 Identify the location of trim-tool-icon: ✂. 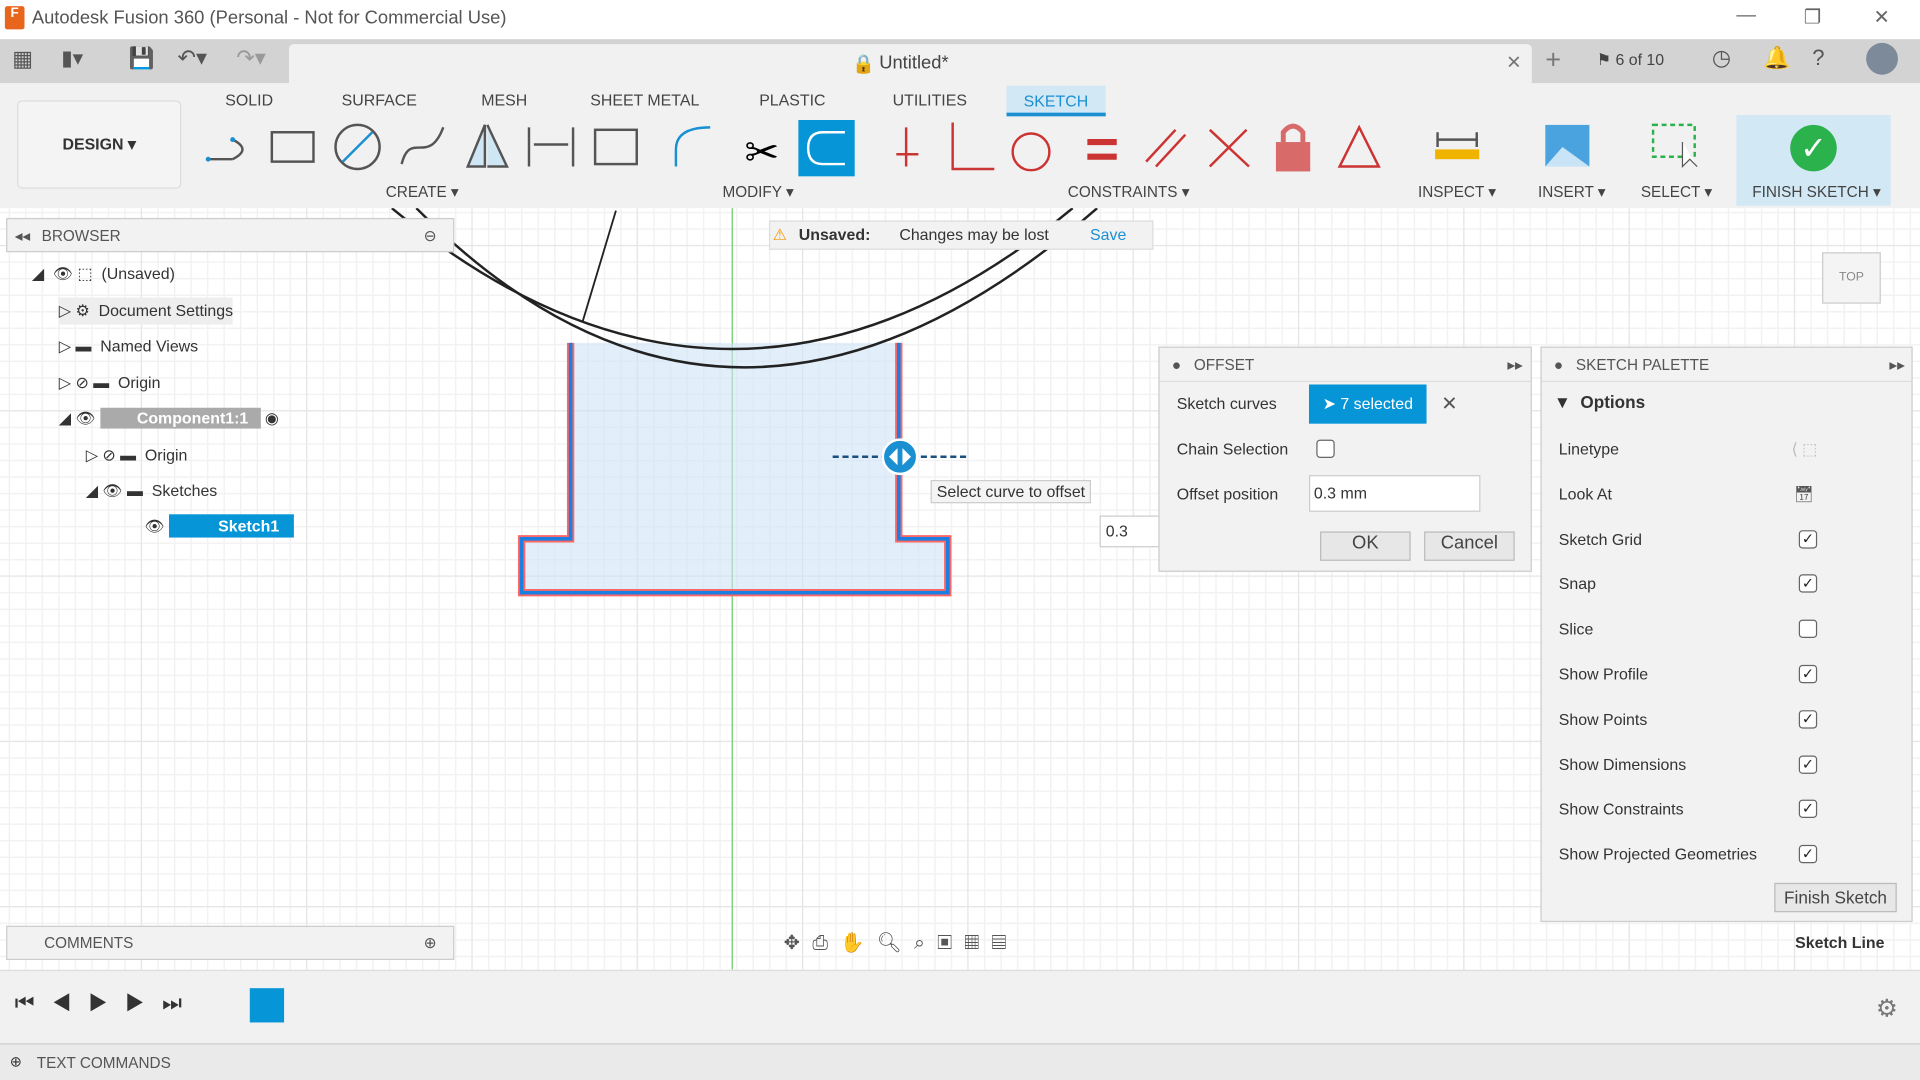
(761, 152).